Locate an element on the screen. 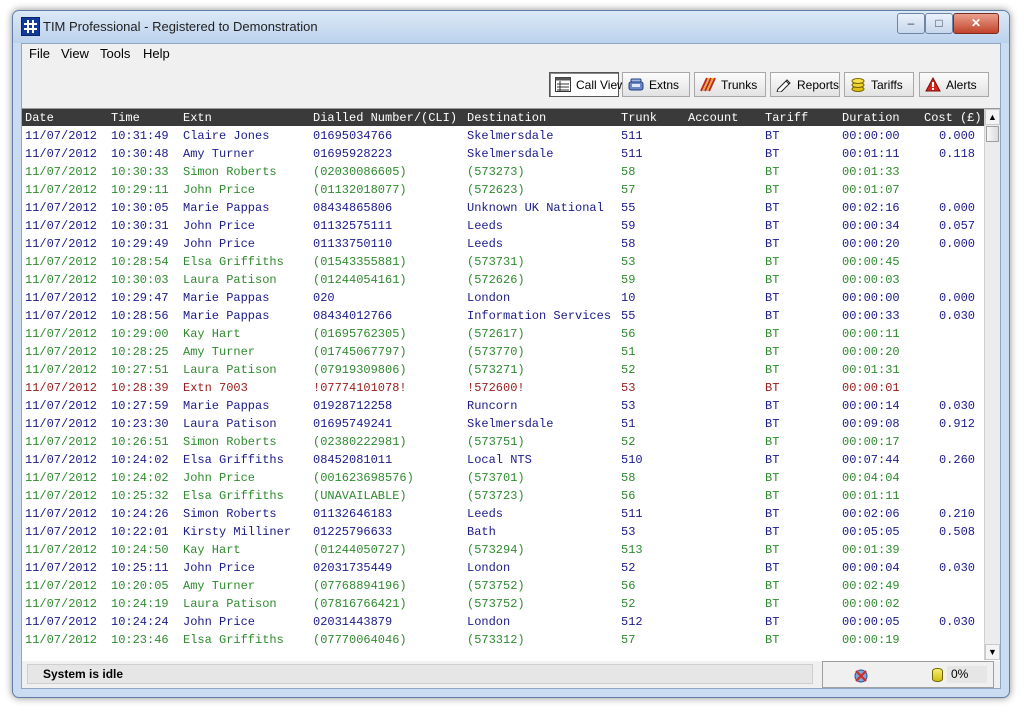 This screenshot has width=1024, height=714. menu-tools: Tools is located at coordinates (115, 53).